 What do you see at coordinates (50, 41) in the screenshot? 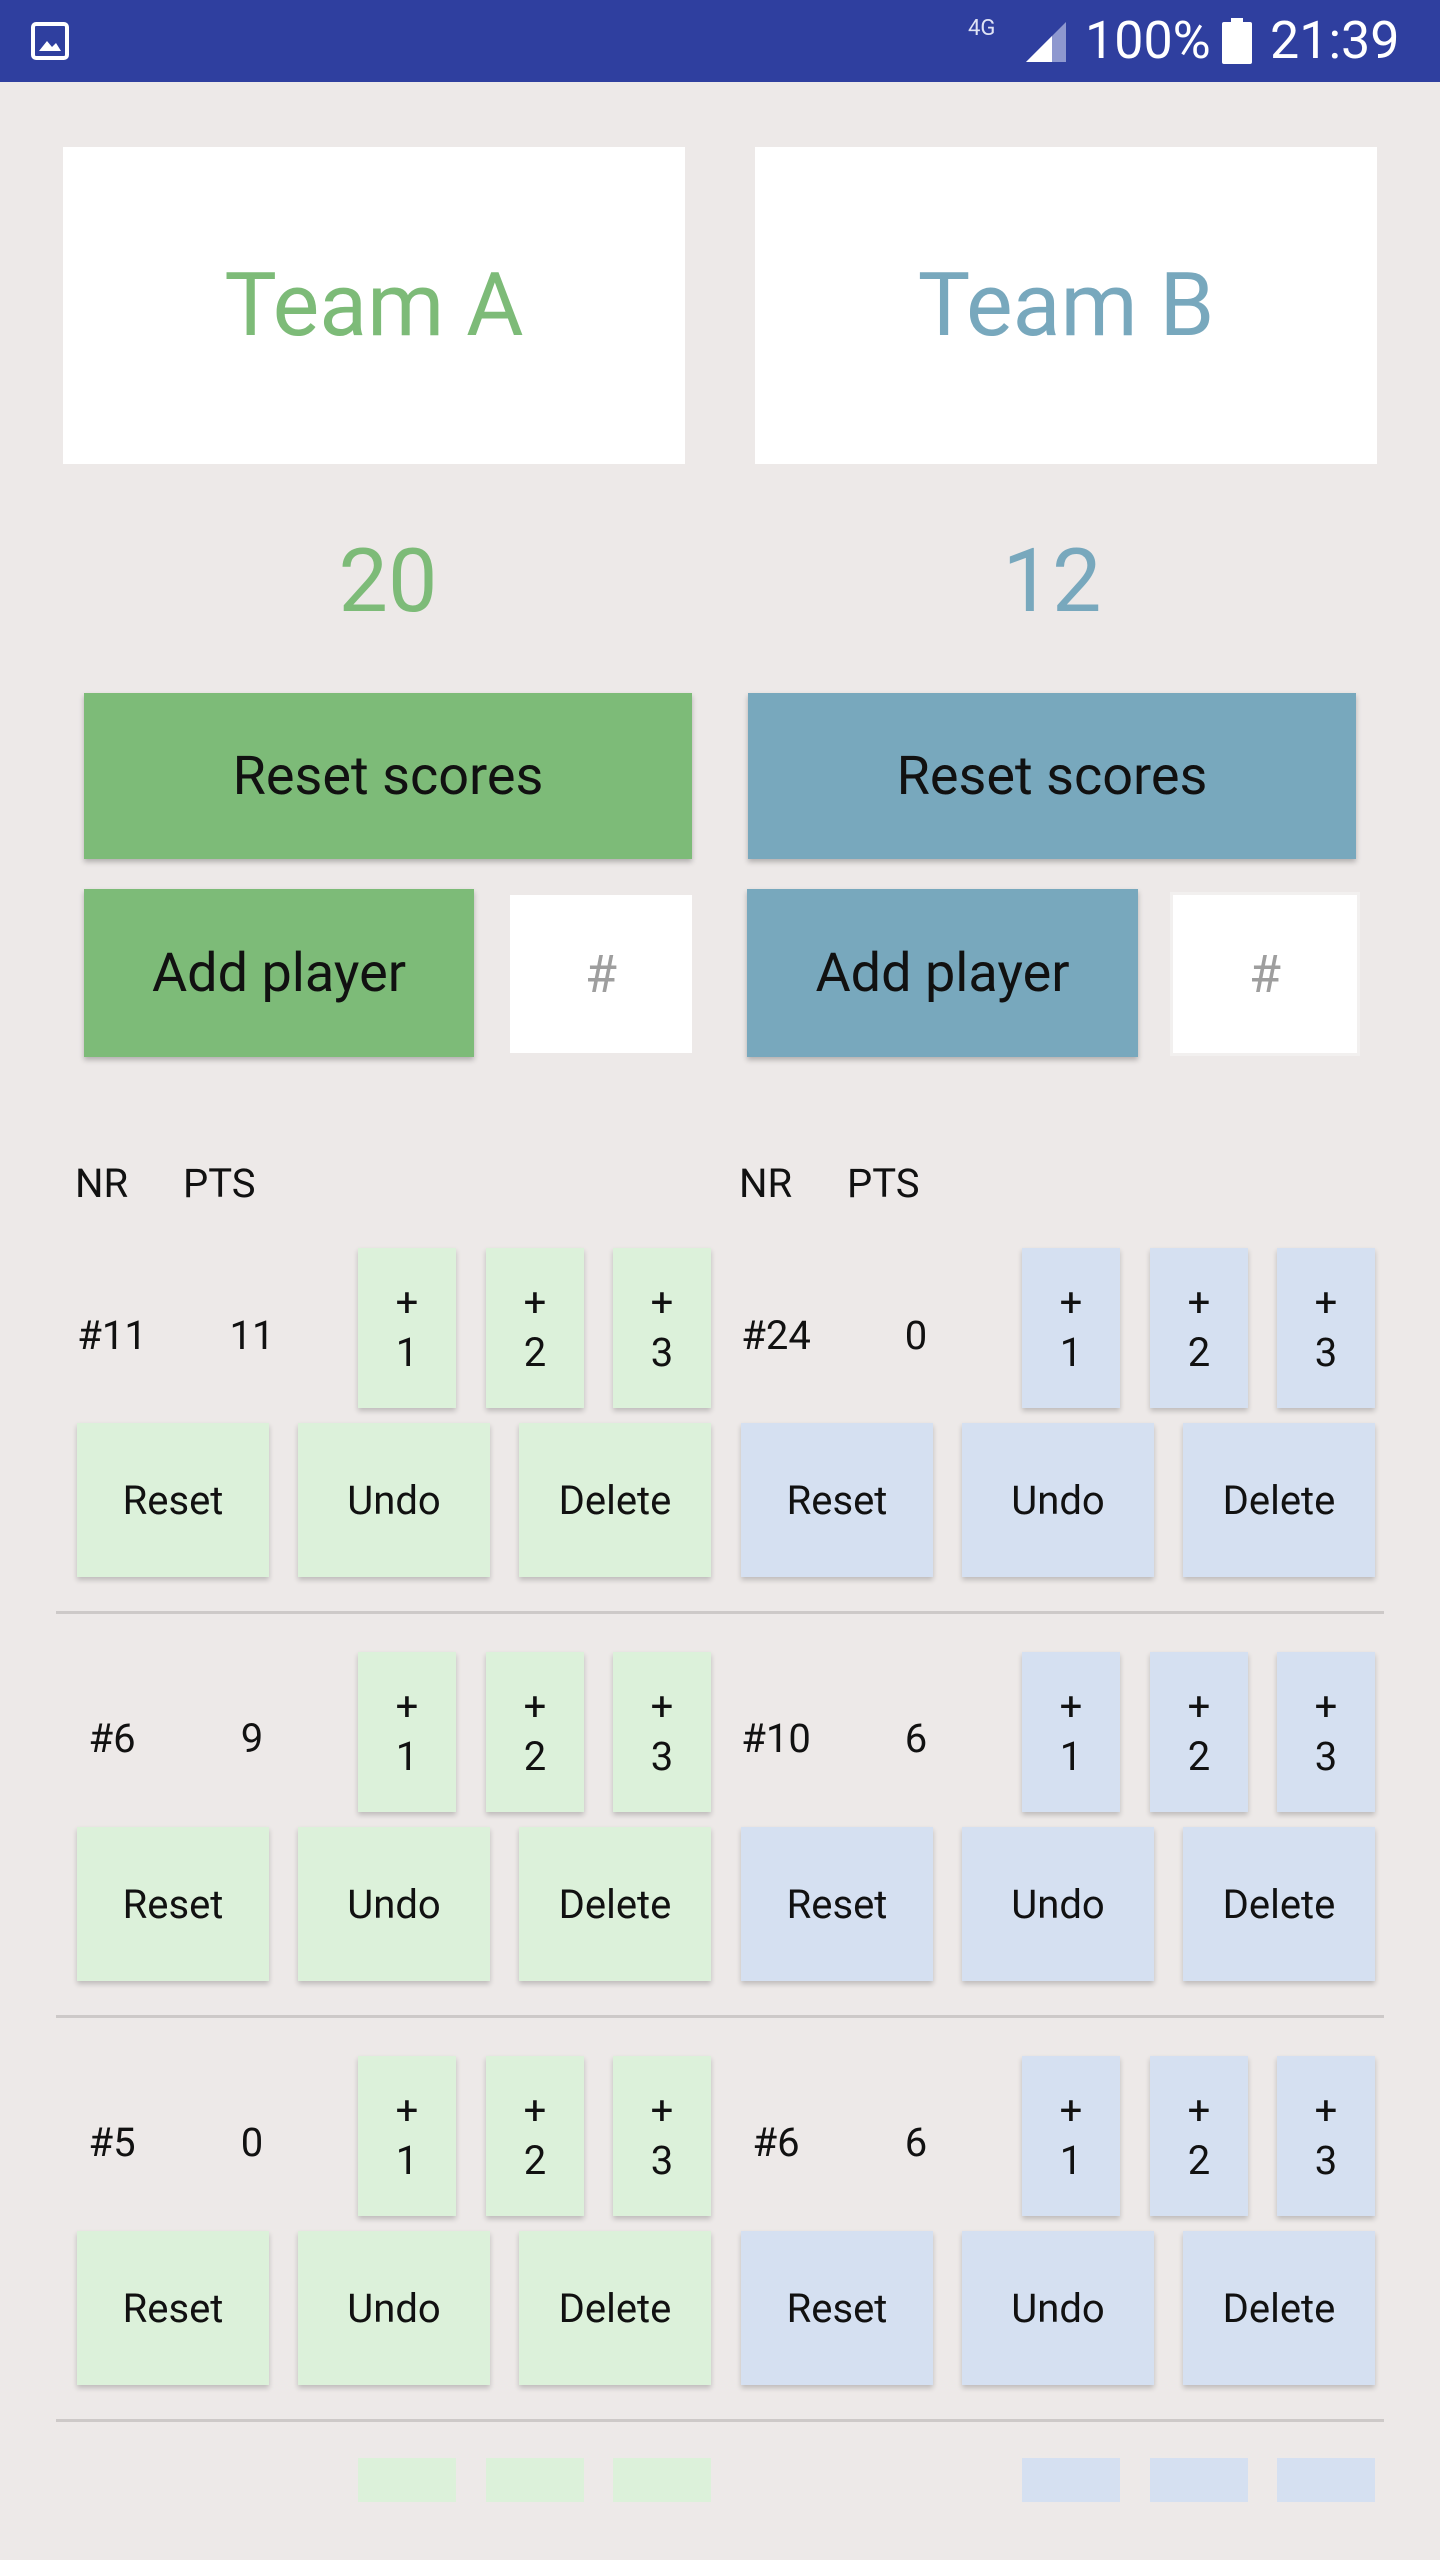
I see `image-notification-icon` at bounding box center [50, 41].